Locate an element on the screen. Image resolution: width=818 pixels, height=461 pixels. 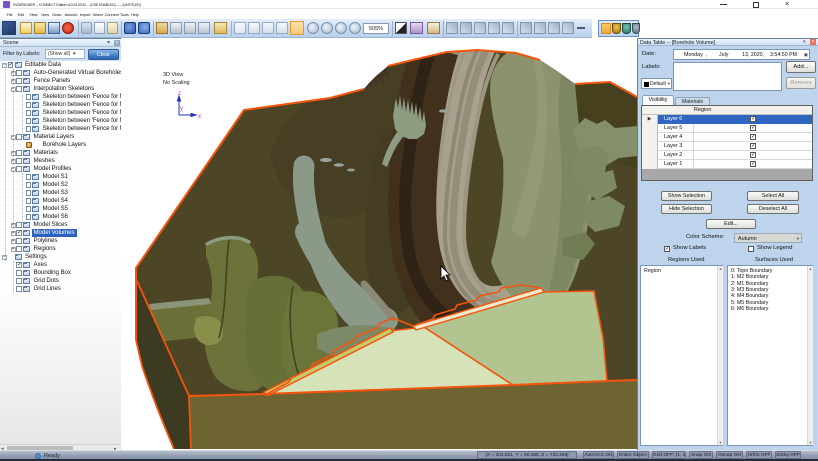
svg-text: 3D View is located at coordinates (173, 75).